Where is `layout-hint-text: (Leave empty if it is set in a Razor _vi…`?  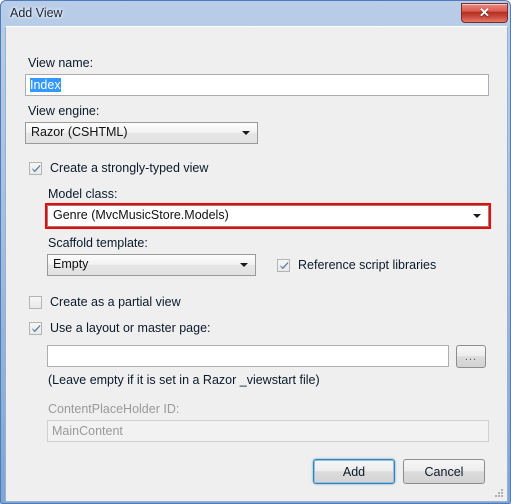
layout-hint-text: (Leave empty if it is set in a Razor _vi… is located at coordinates (184, 380).